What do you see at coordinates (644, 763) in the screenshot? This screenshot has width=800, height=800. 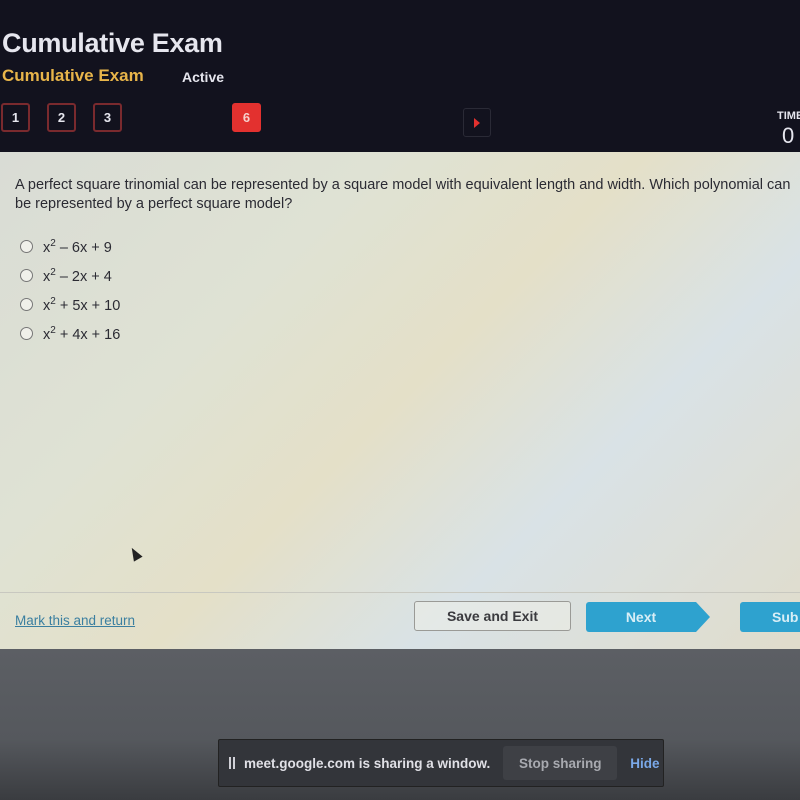 I see `hide-button: Hide` at bounding box center [644, 763].